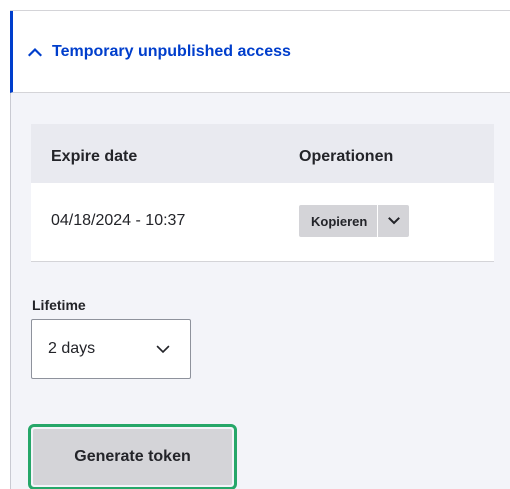  What do you see at coordinates (118, 220) in the screenshot?
I see `expire-date-cell: 04/18/2024 - 10:37` at bounding box center [118, 220].